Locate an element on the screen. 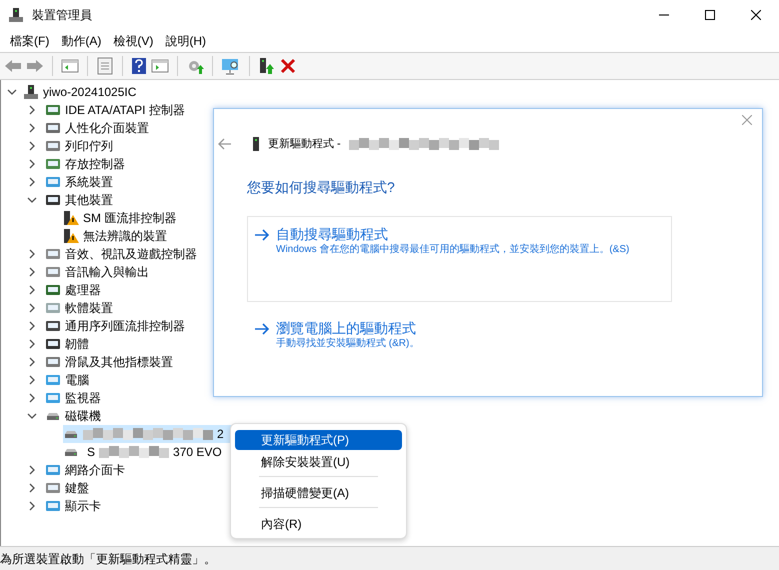 The image size is (779, 570). tree-item-label: 磁碟機 is located at coordinates (83, 416).